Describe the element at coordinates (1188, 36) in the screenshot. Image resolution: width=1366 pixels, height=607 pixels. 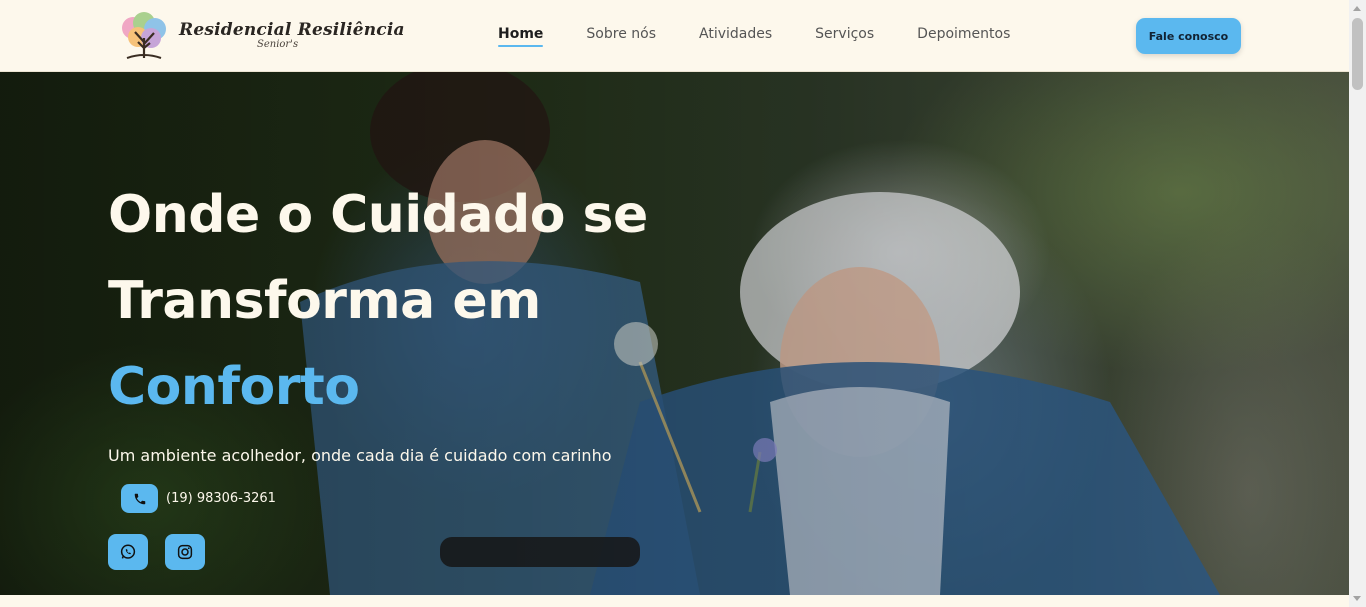
I see `contact-button: Fale conosco` at that location.